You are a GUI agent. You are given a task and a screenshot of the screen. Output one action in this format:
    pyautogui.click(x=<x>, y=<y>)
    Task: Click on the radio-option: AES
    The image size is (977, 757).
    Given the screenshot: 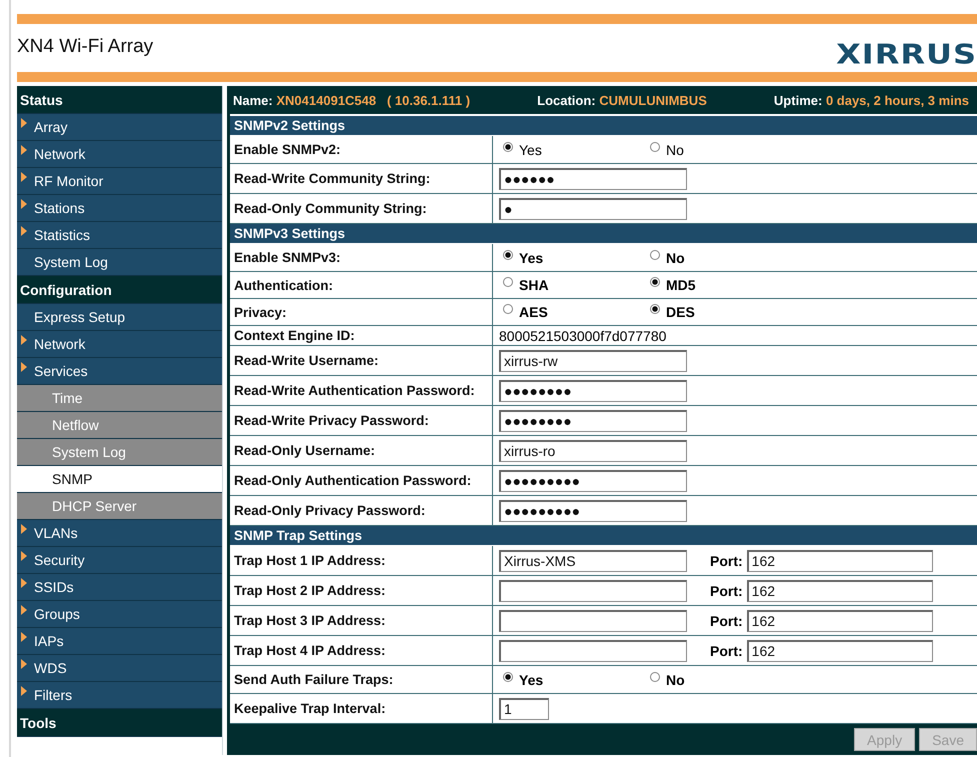 What is the action you would take?
    pyautogui.click(x=572, y=312)
    